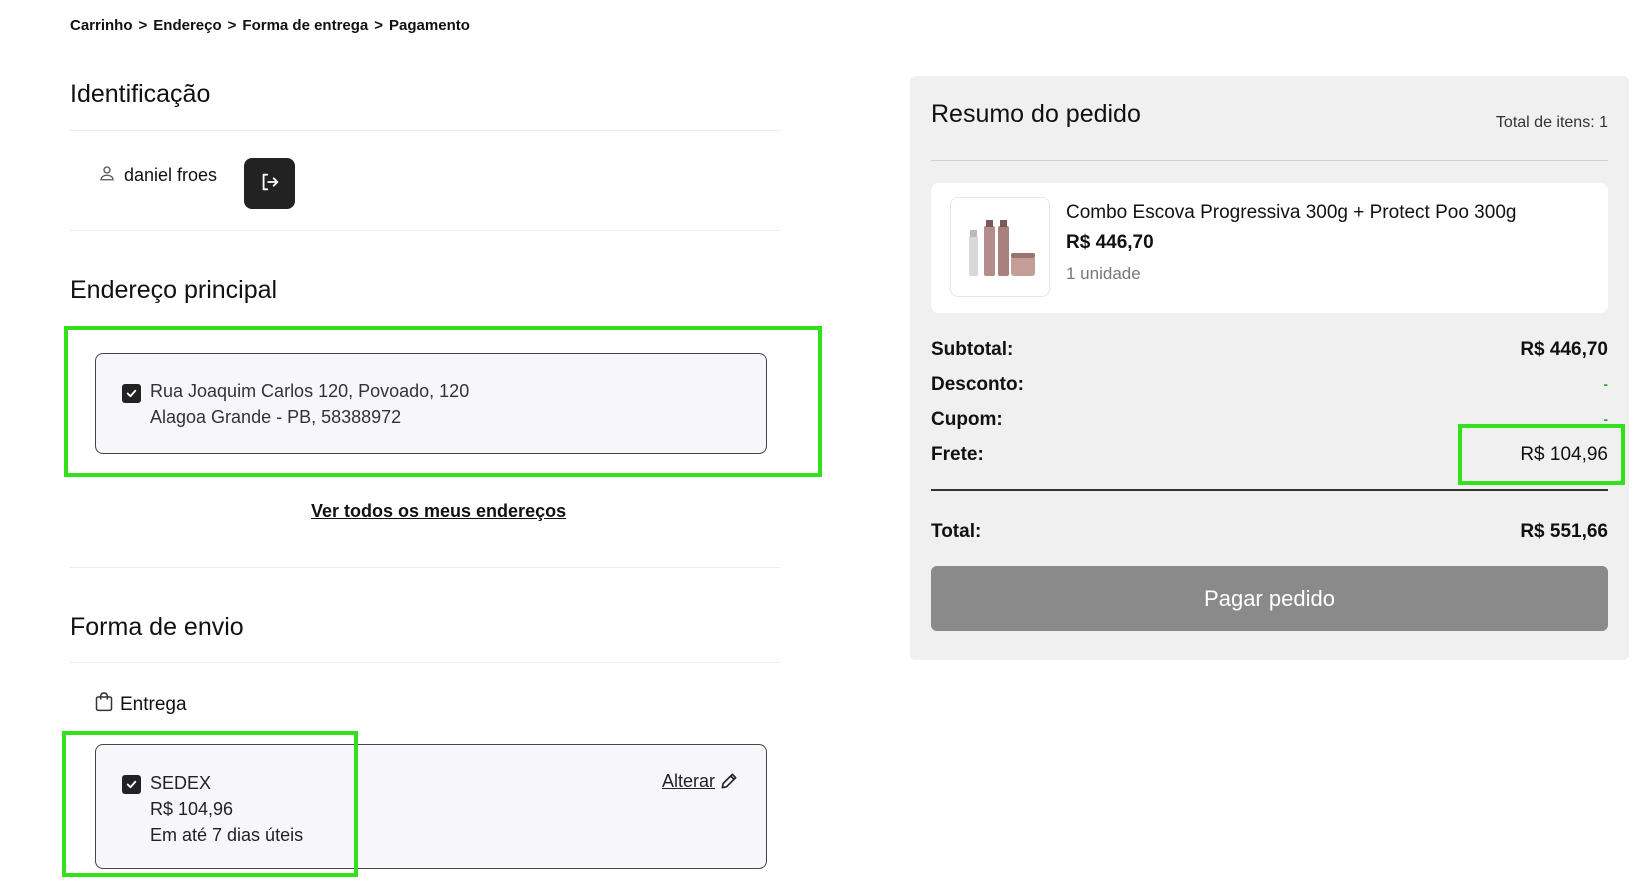 Image resolution: width=1652 pixels, height=892 pixels. I want to click on coupon-label: Cupom:, so click(967, 419).